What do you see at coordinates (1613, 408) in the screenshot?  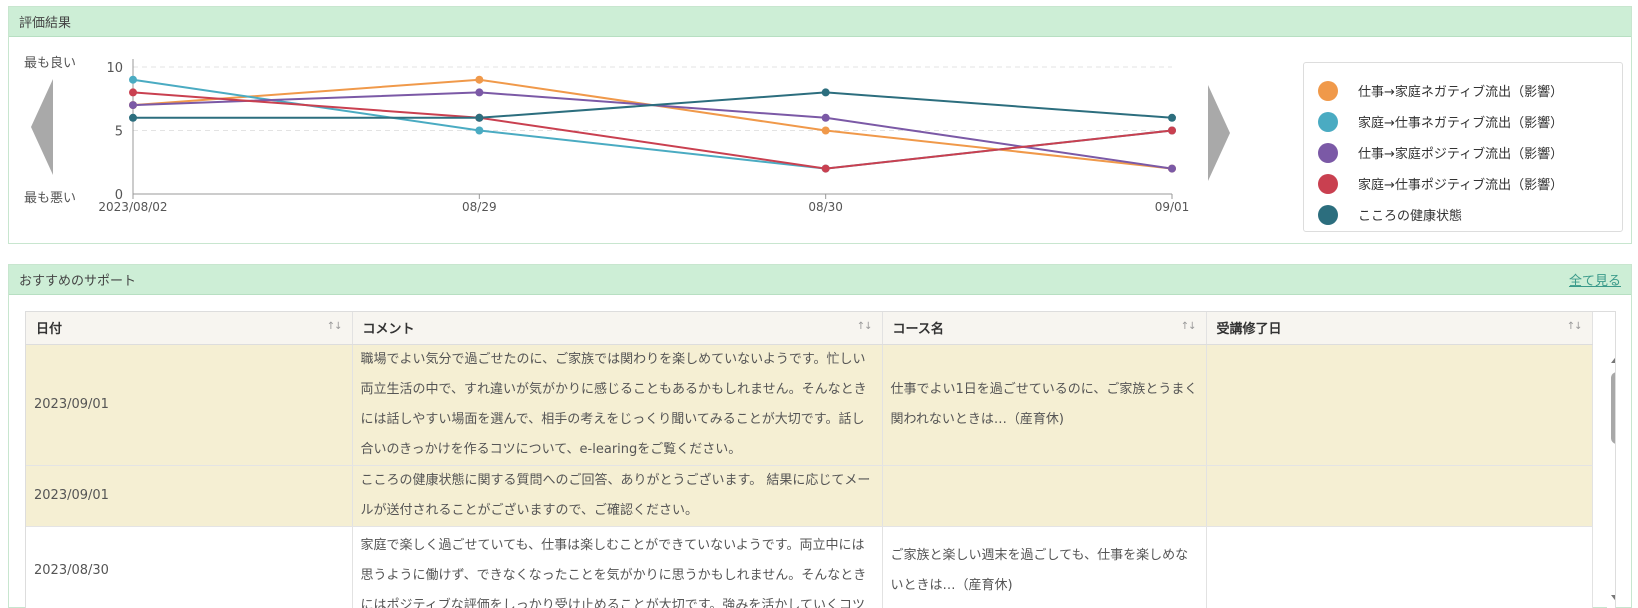 I see `scrollbar-thumb` at bounding box center [1613, 408].